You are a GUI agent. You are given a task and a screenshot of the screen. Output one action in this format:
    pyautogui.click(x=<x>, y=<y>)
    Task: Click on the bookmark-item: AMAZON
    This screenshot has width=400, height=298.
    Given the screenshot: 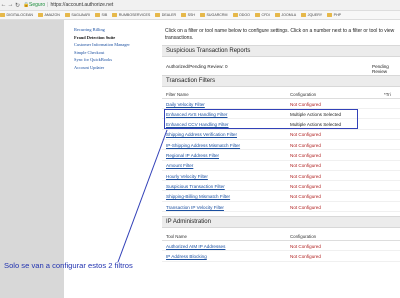 What is the action you would take?
    pyautogui.click(x=49, y=15)
    